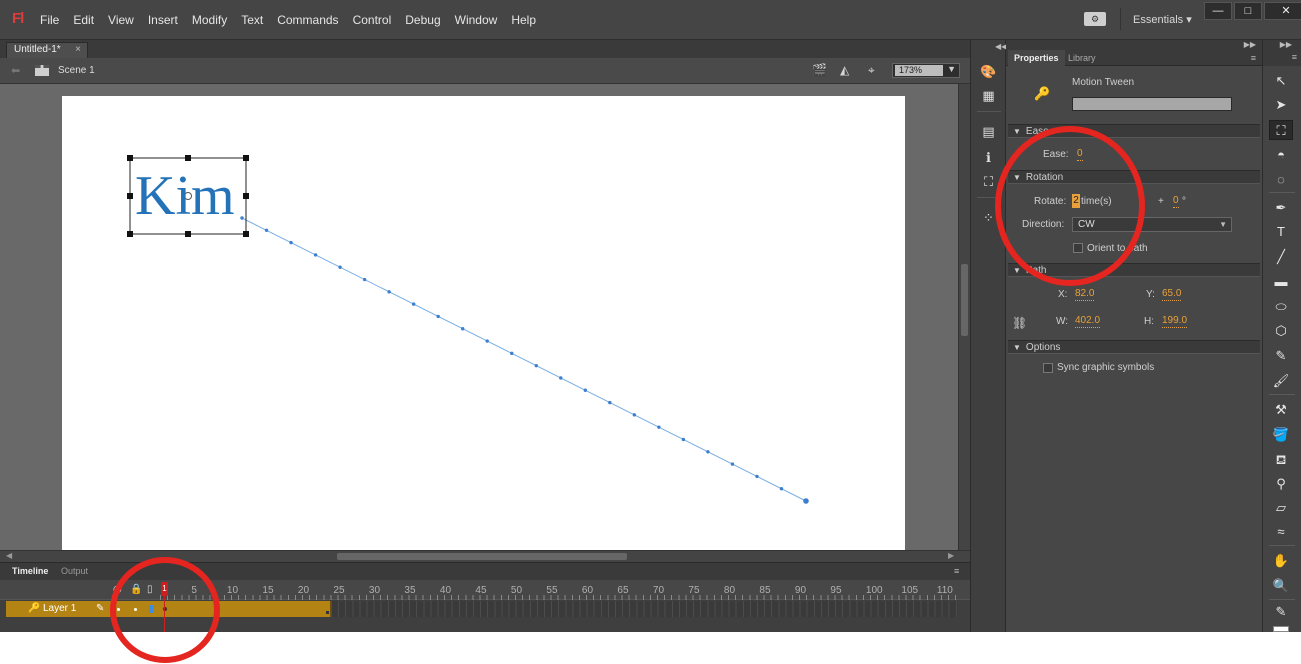  I want to click on eyedropper-tool-icon: ⚲, so click(1281, 484).